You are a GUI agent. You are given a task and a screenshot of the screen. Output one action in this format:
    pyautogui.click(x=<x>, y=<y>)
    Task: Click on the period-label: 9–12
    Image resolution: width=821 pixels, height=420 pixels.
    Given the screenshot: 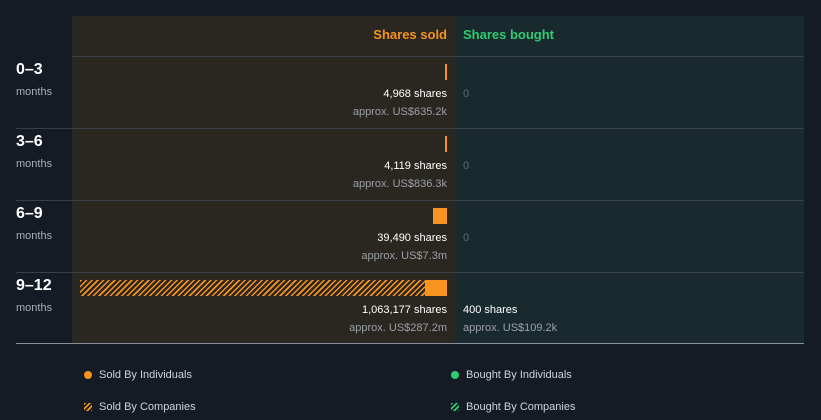 What is the action you would take?
    pyautogui.click(x=34, y=285)
    